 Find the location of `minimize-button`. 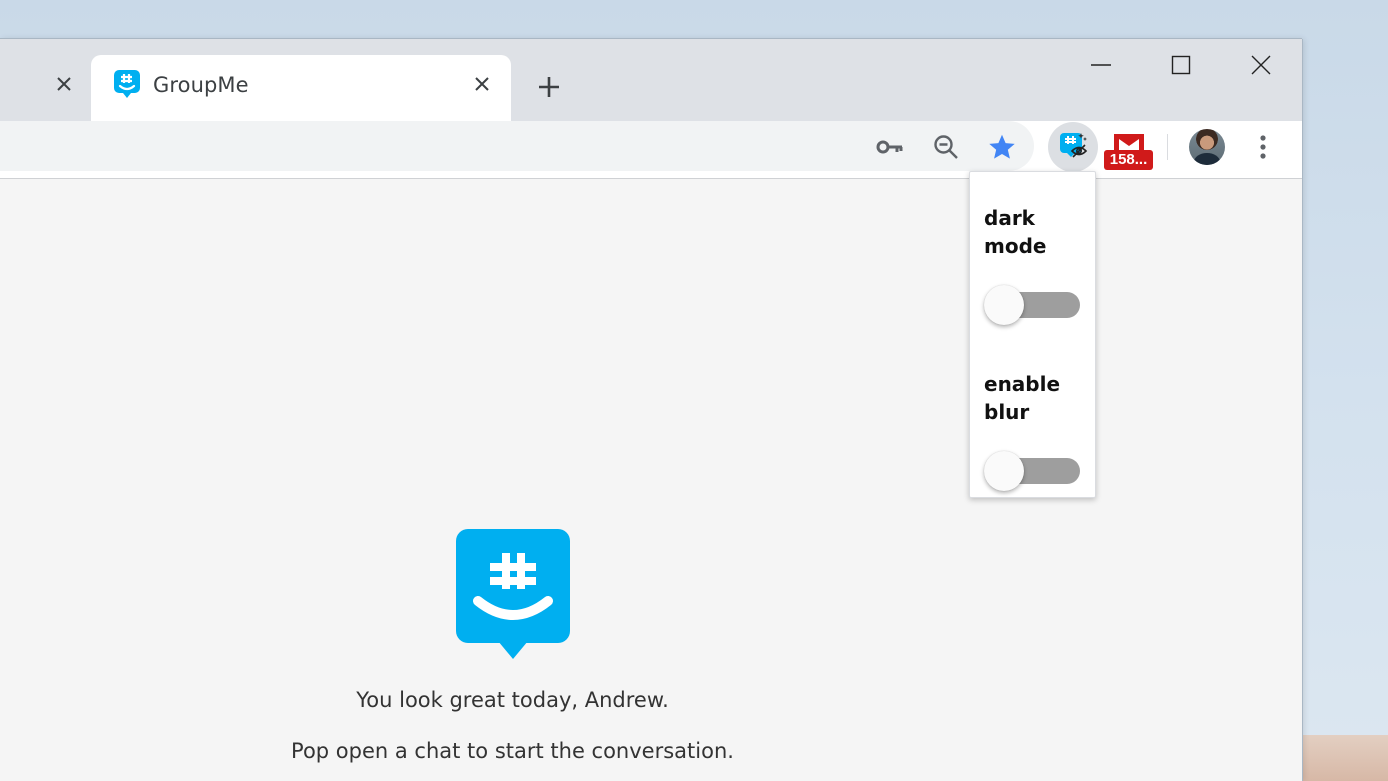

minimize-button is located at coordinates (1101, 65).